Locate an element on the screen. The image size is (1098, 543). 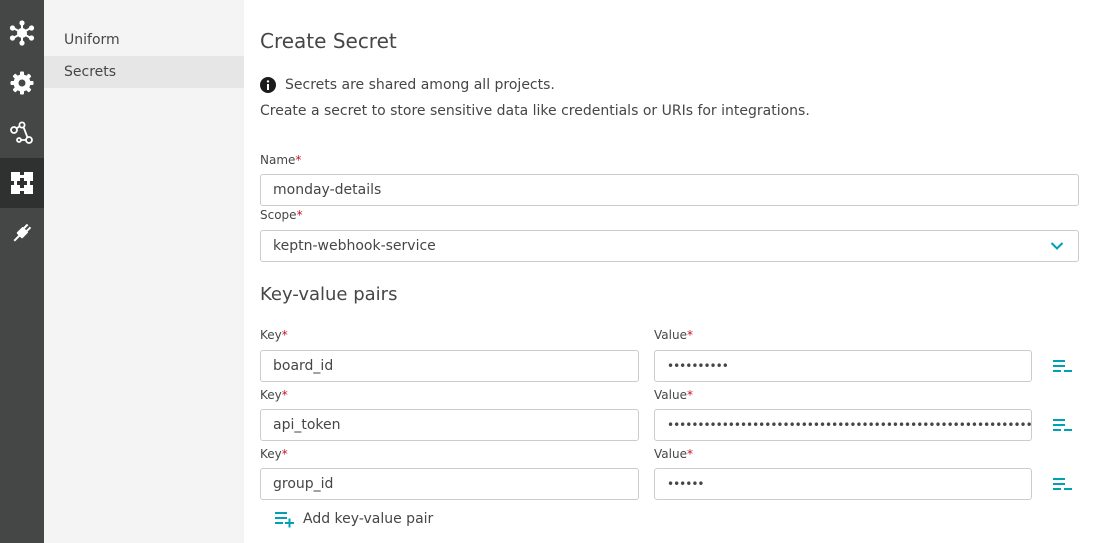
kv-section-title: Key-value pairs is located at coordinates (329, 294).